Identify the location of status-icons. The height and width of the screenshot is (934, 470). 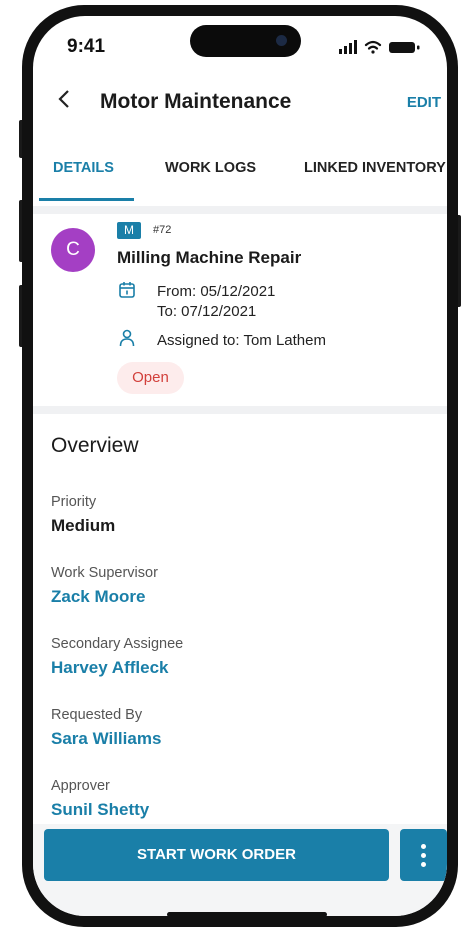
(379, 47).